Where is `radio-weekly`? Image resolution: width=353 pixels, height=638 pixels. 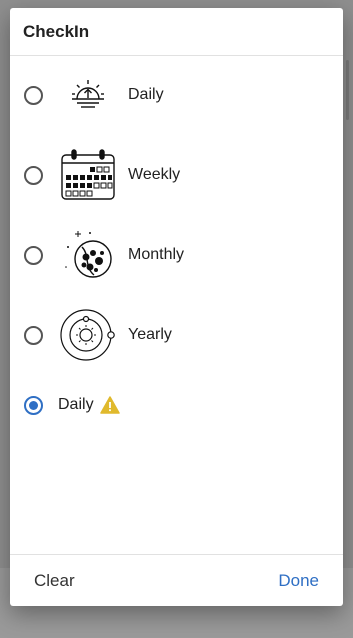 radio-weekly is located at coordinates (33, 175).